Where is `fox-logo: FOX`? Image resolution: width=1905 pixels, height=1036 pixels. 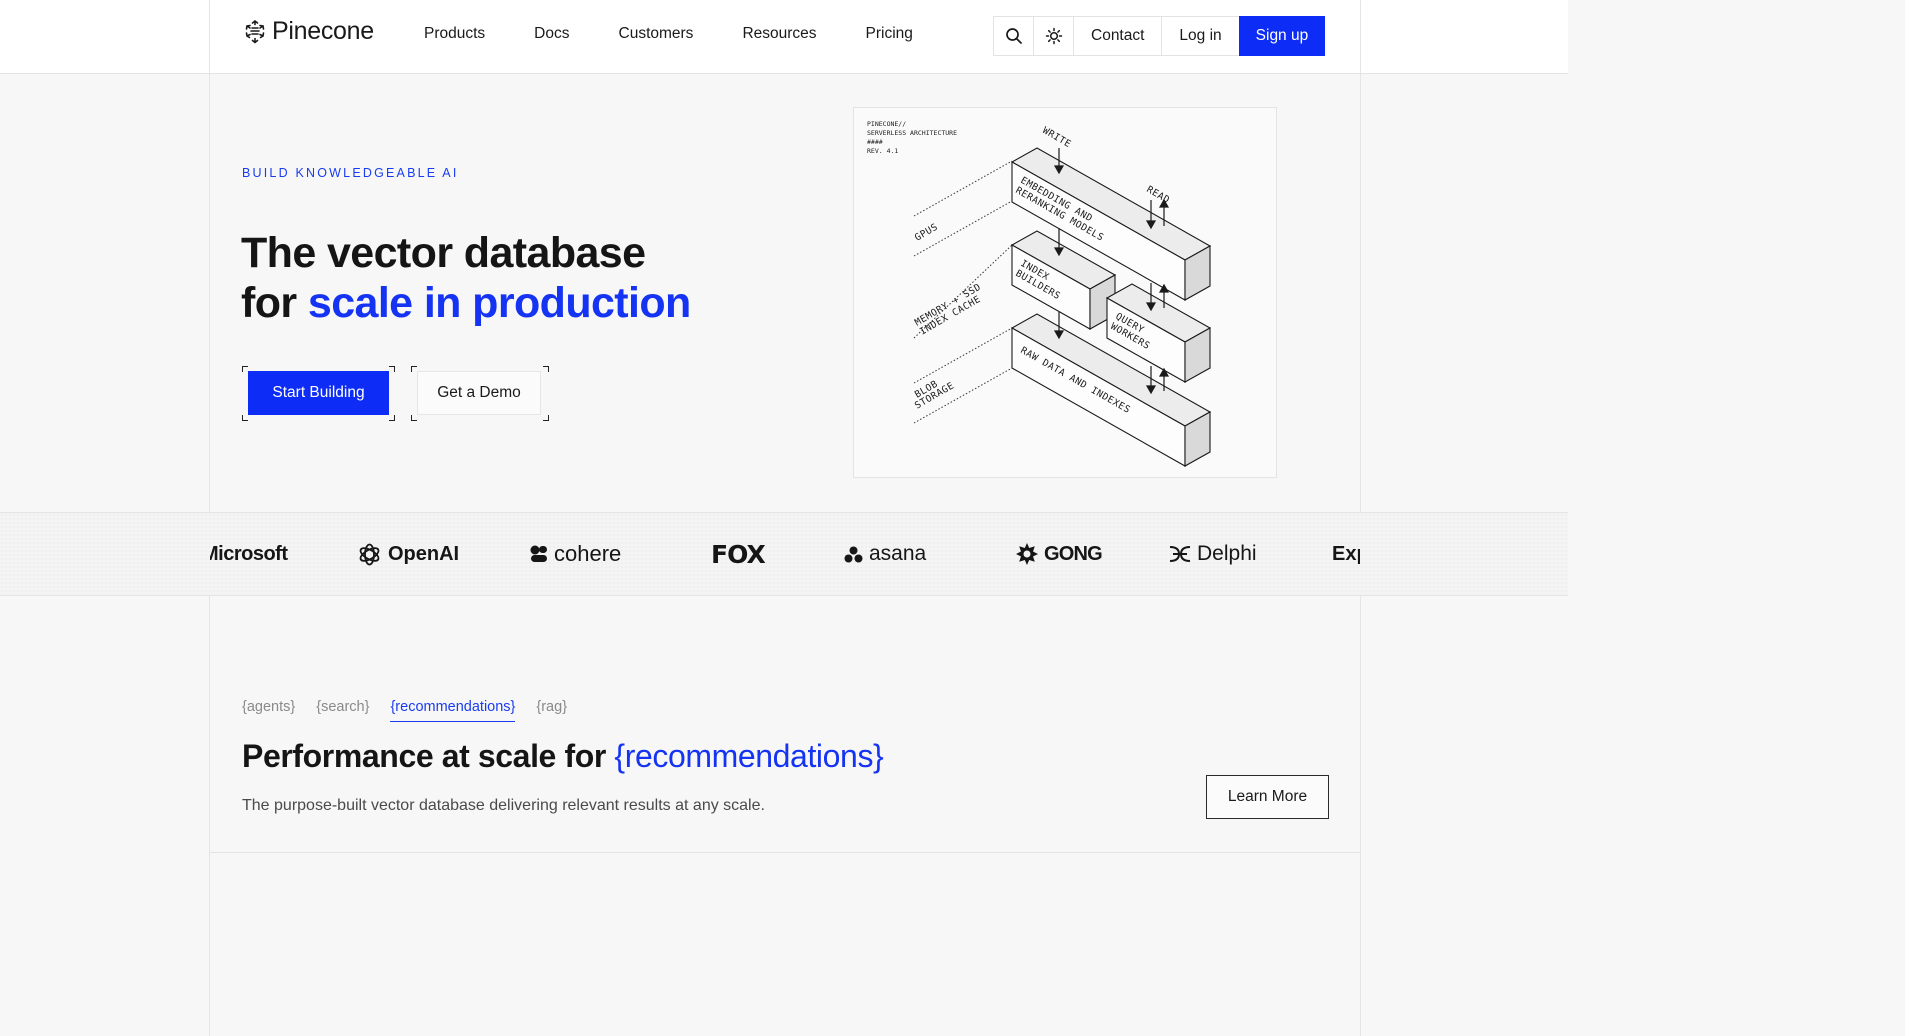 fox-logo: FOX is located at coordinates (738, 554).